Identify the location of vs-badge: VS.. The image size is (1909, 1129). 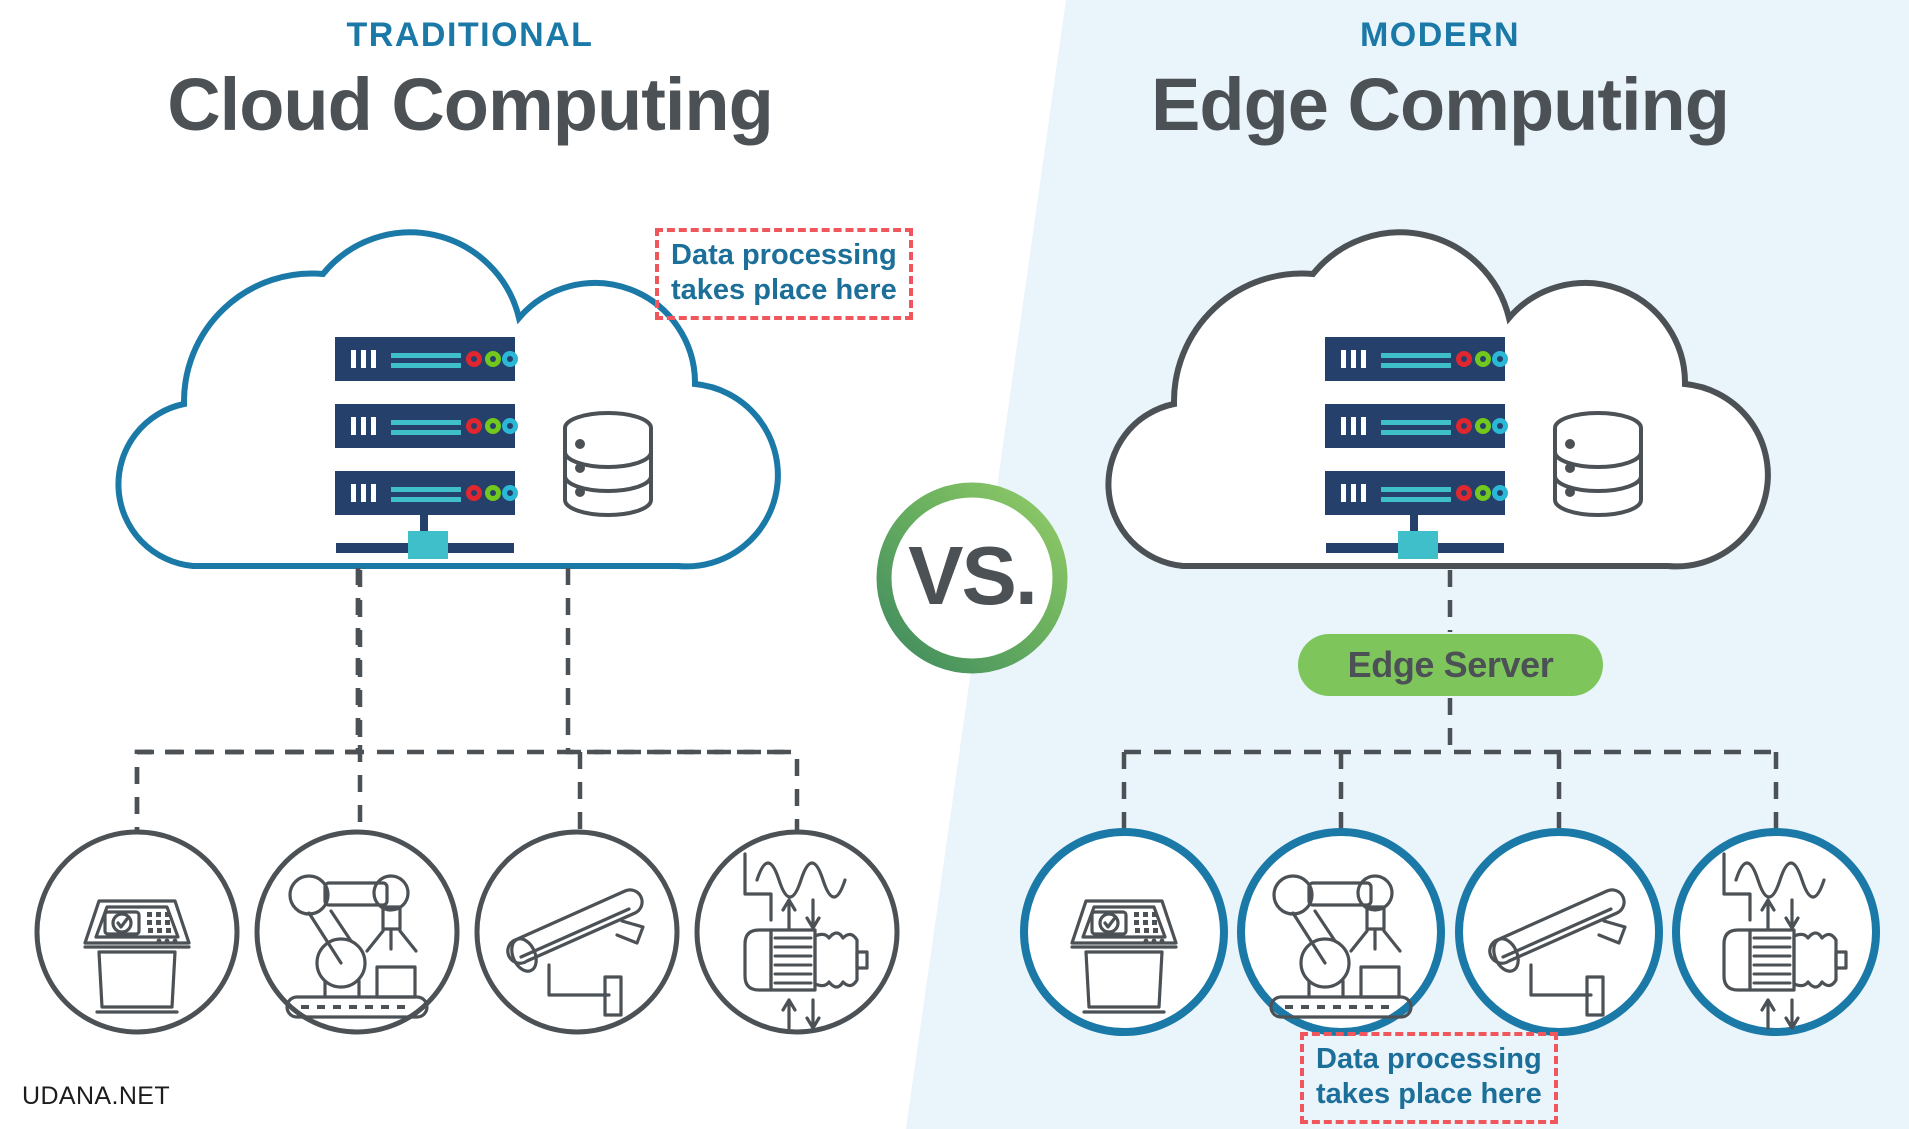
(972, 578).